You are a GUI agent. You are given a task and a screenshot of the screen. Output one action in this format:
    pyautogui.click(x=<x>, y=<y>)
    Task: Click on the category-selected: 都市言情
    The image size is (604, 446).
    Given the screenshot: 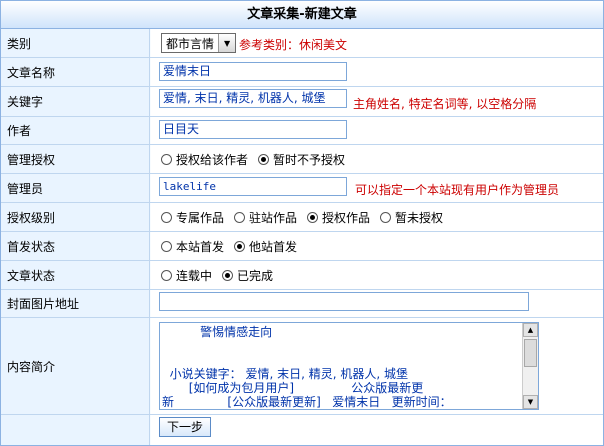 What is the action you would take?
    pyautogui.click(x=190, y=43)
    